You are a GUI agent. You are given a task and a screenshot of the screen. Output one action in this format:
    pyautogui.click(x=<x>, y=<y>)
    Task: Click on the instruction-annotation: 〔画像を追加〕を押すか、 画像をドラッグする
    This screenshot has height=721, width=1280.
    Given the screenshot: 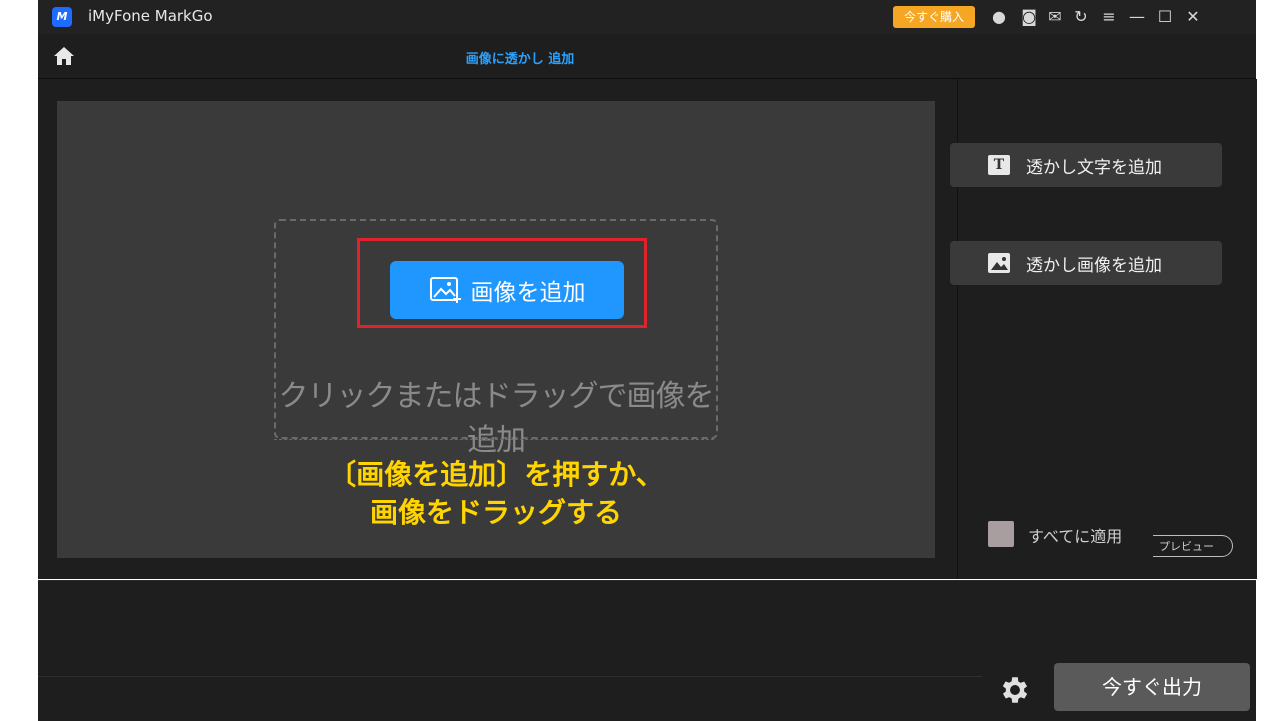 What is the action you would take?
    pyautogui.click(x=496, y=494)
    